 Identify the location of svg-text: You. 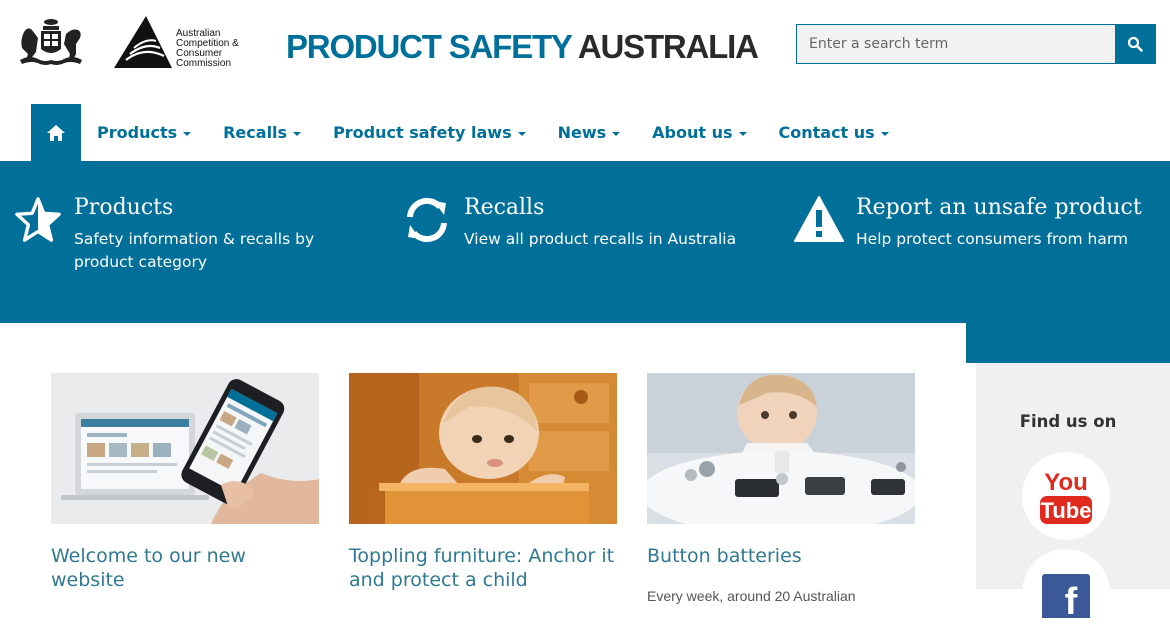
(1066, 482).